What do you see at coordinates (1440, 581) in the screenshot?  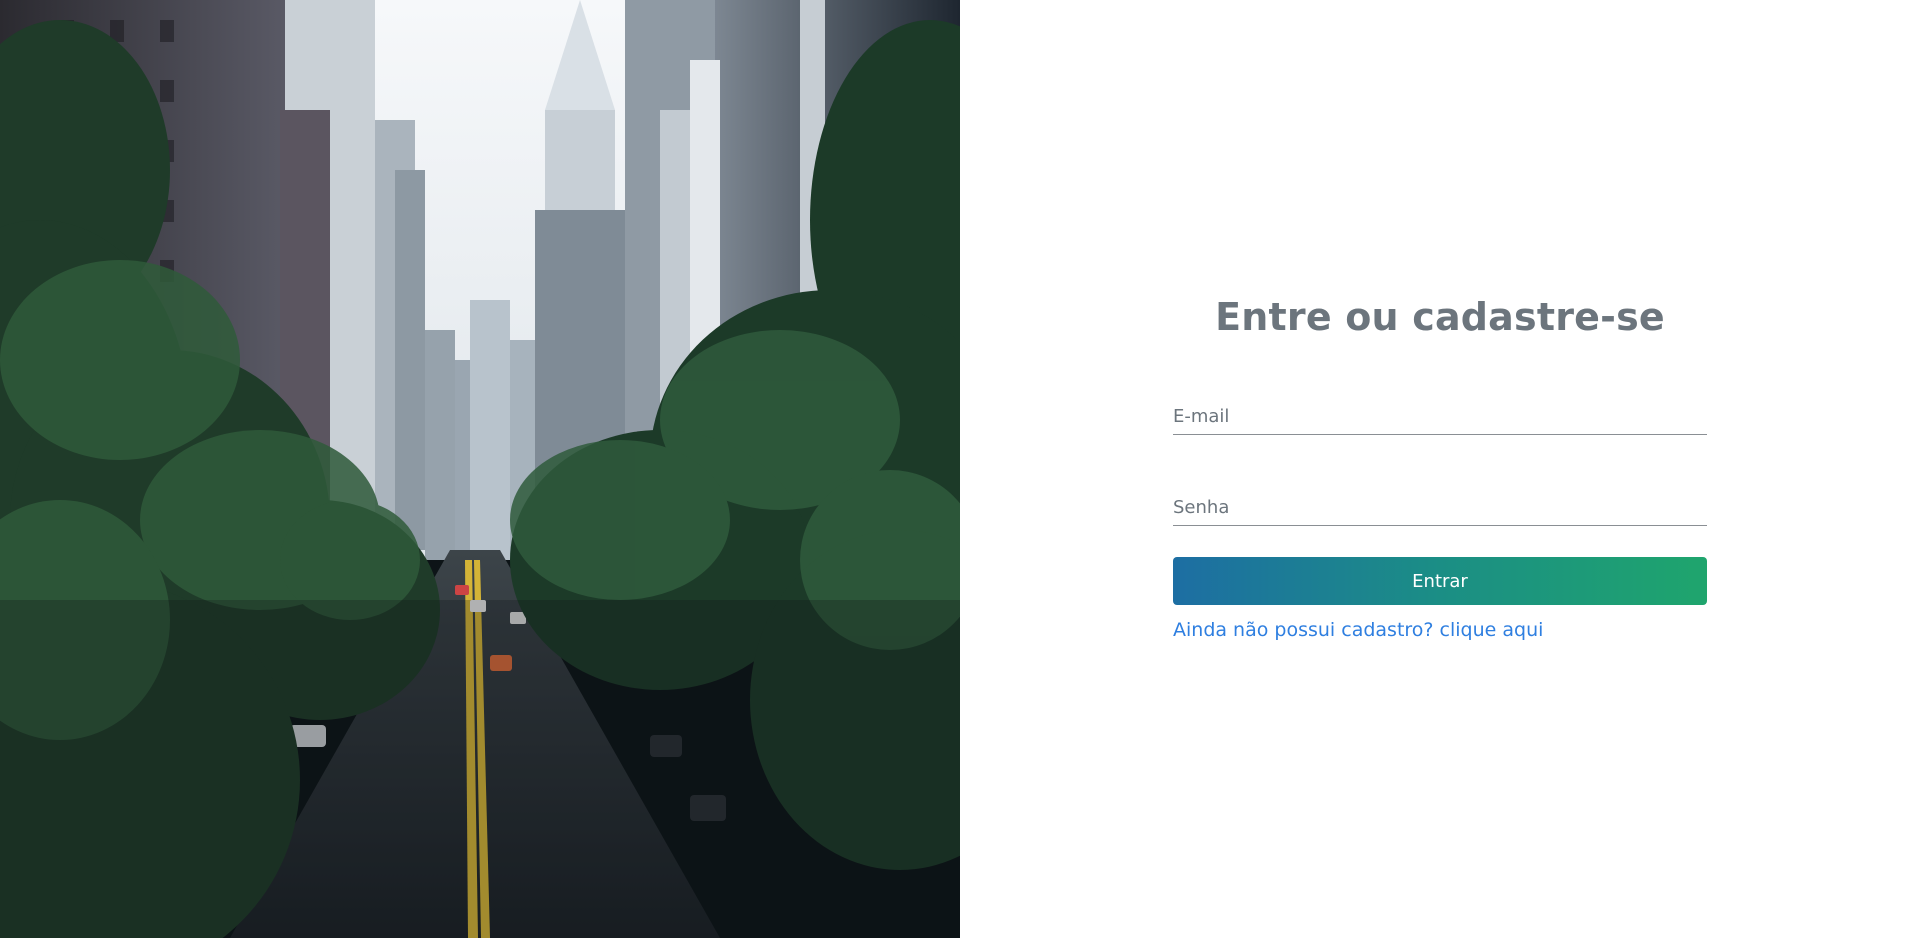 I see `login-button: Entrar` at bounding box center [1440, 581].